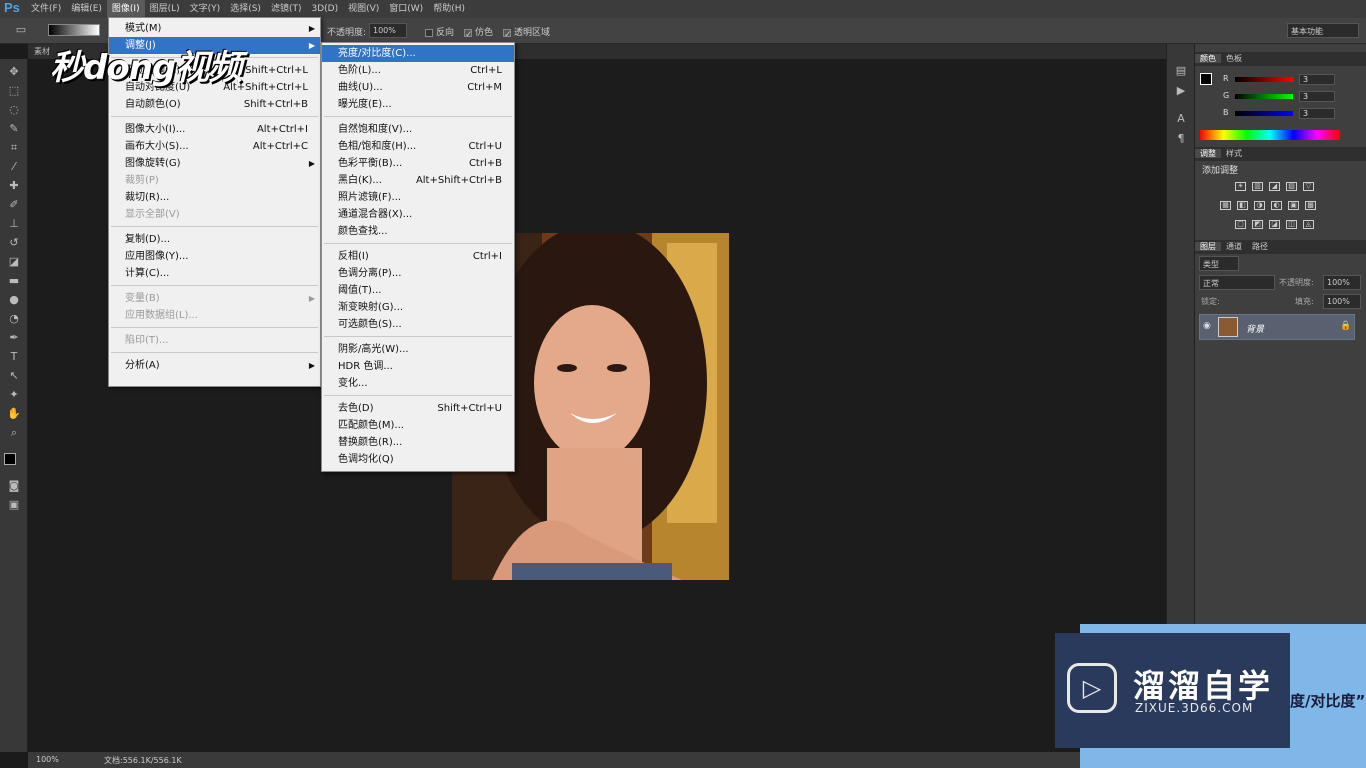 The width and height of the screenshot is (1366, 768). I want to click on adjustment-icon: ◧, so click(1242, 205).